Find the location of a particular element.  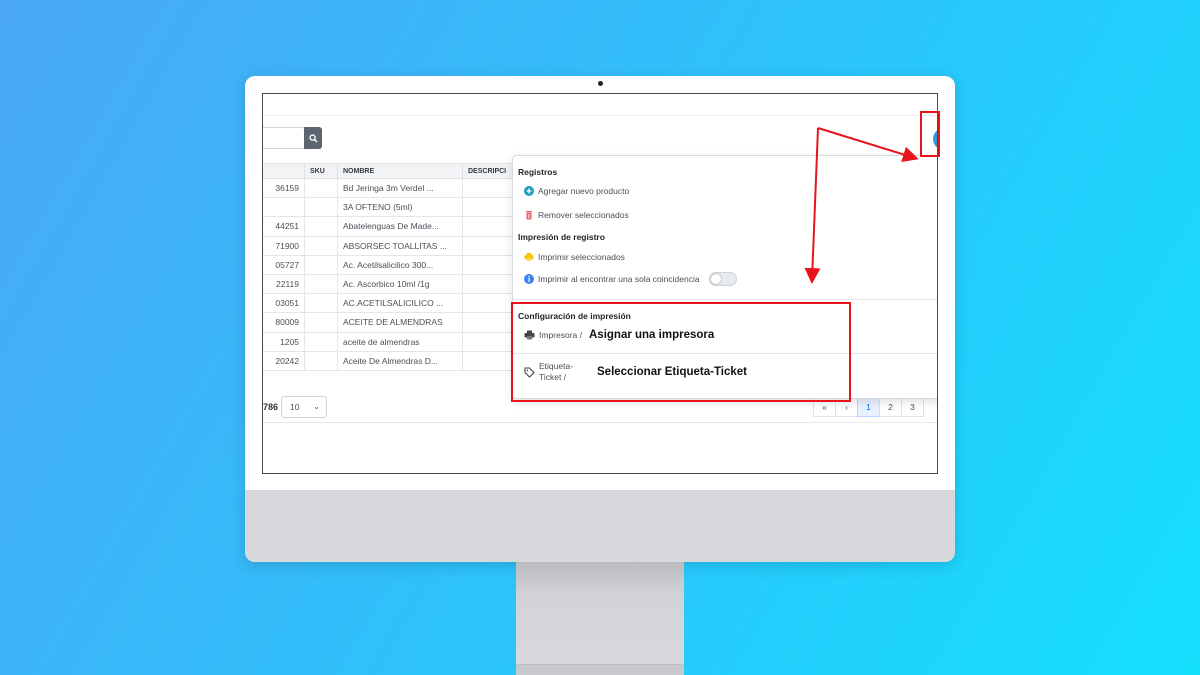

arrow-to-menu-button is located at coordinates (868, 145).